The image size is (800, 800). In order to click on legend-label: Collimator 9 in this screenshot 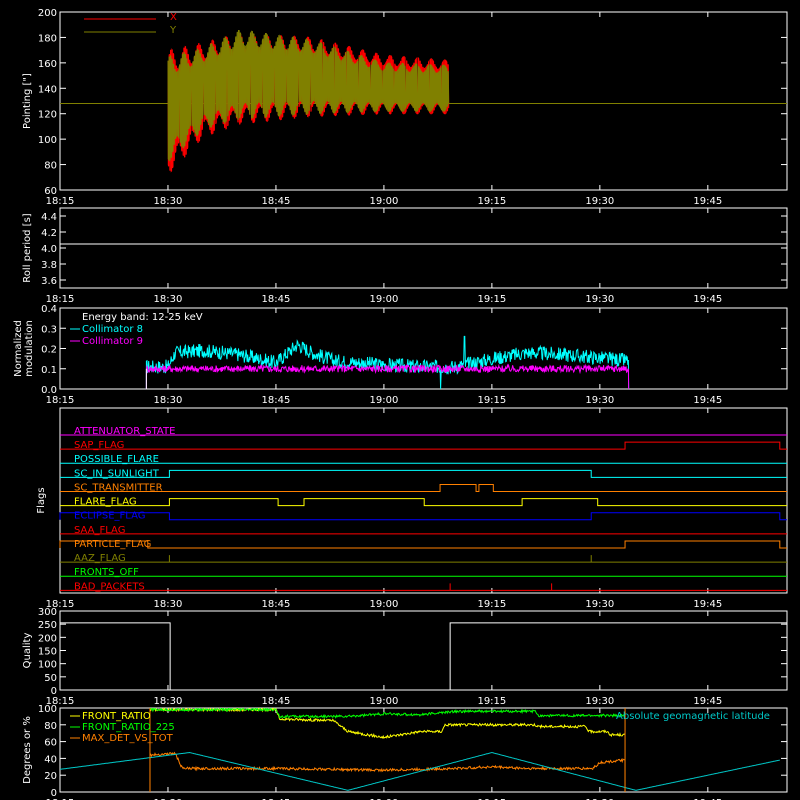, I will do `click(112, 341)`.